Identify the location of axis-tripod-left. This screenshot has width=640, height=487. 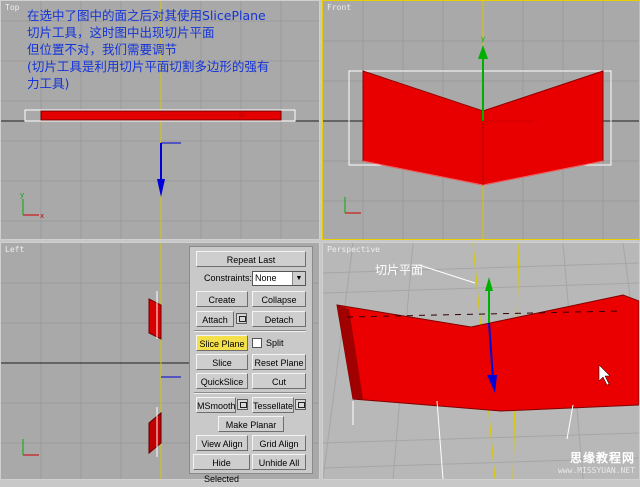
(30, 447).